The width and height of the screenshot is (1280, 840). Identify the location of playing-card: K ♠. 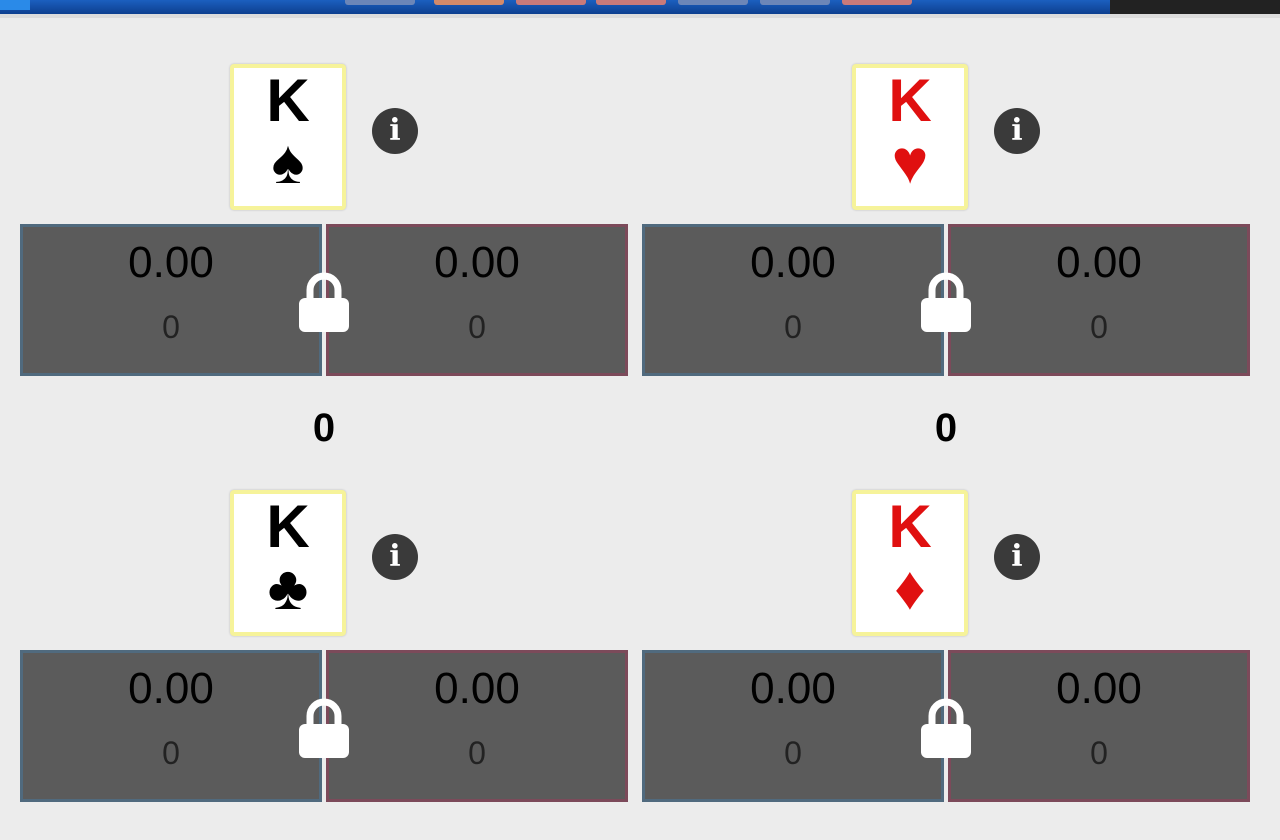
(288, 137).